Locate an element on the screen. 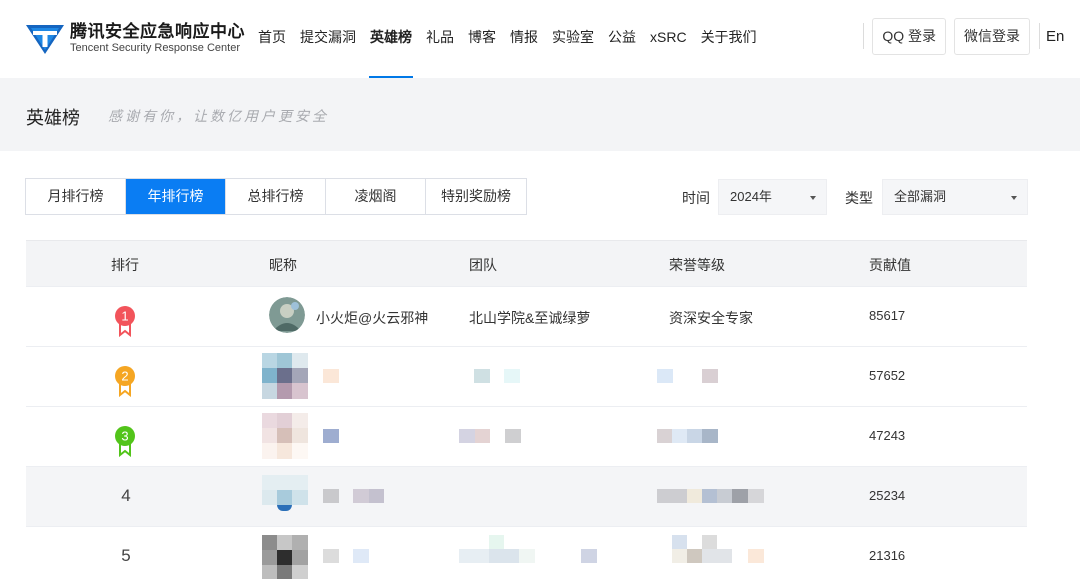  ranking-tabs: 月排行榜 年排行榜 总排行榜 凌烟阁 特别奖励榜 is located at coordinates (276, 196).